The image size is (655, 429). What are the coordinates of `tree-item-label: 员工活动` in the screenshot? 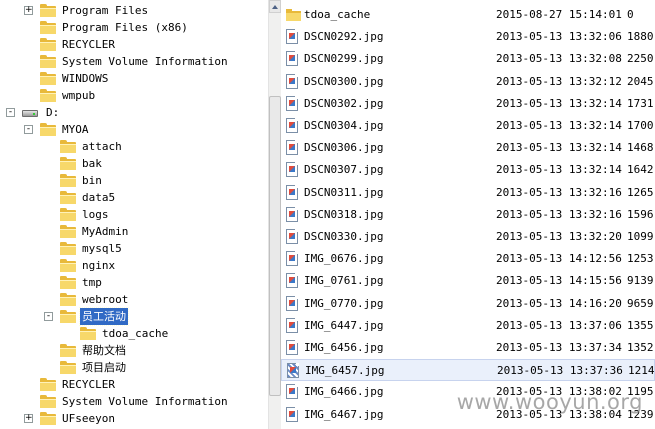 It's located at (104, 316).